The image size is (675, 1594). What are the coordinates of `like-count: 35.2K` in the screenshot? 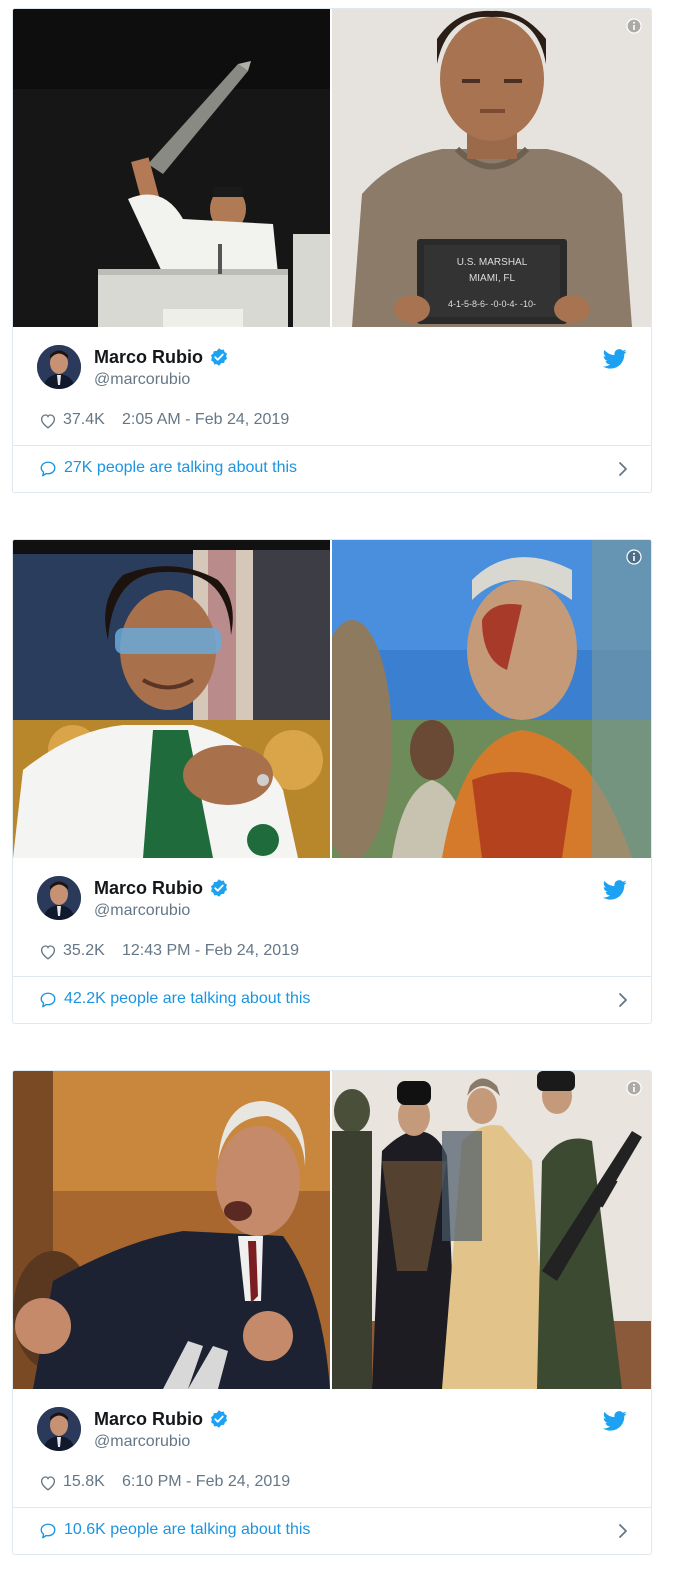 It's located at (84, 951).